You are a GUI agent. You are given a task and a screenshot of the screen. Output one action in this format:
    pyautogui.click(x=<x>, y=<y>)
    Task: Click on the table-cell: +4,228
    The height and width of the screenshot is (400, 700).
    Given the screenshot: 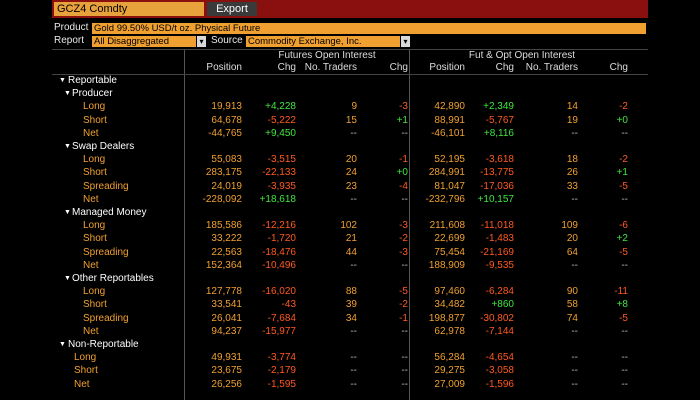 What is the action you would take?
    pyautogui.click(x=280, y=107)
    